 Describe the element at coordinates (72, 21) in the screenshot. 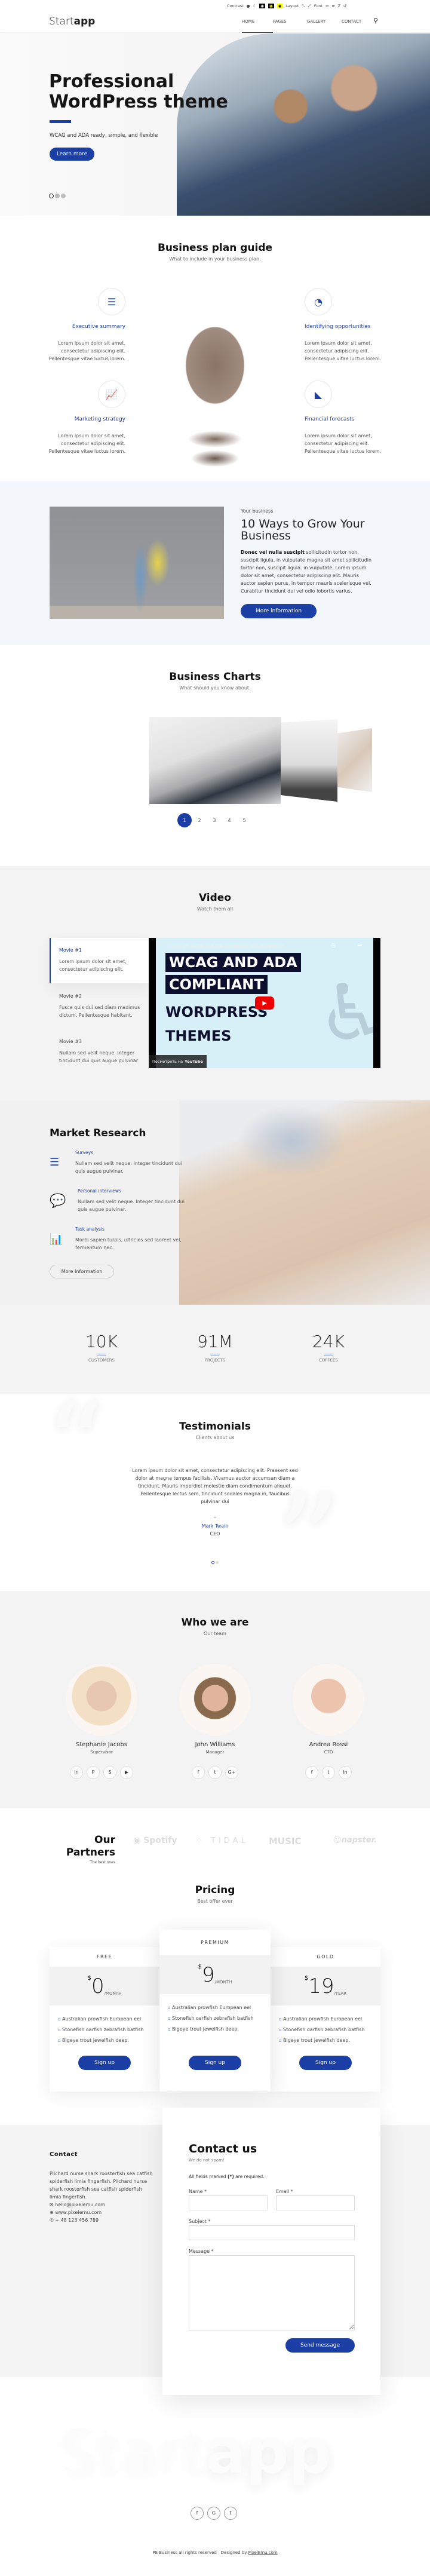

I see `logo: Startapp` at that location.